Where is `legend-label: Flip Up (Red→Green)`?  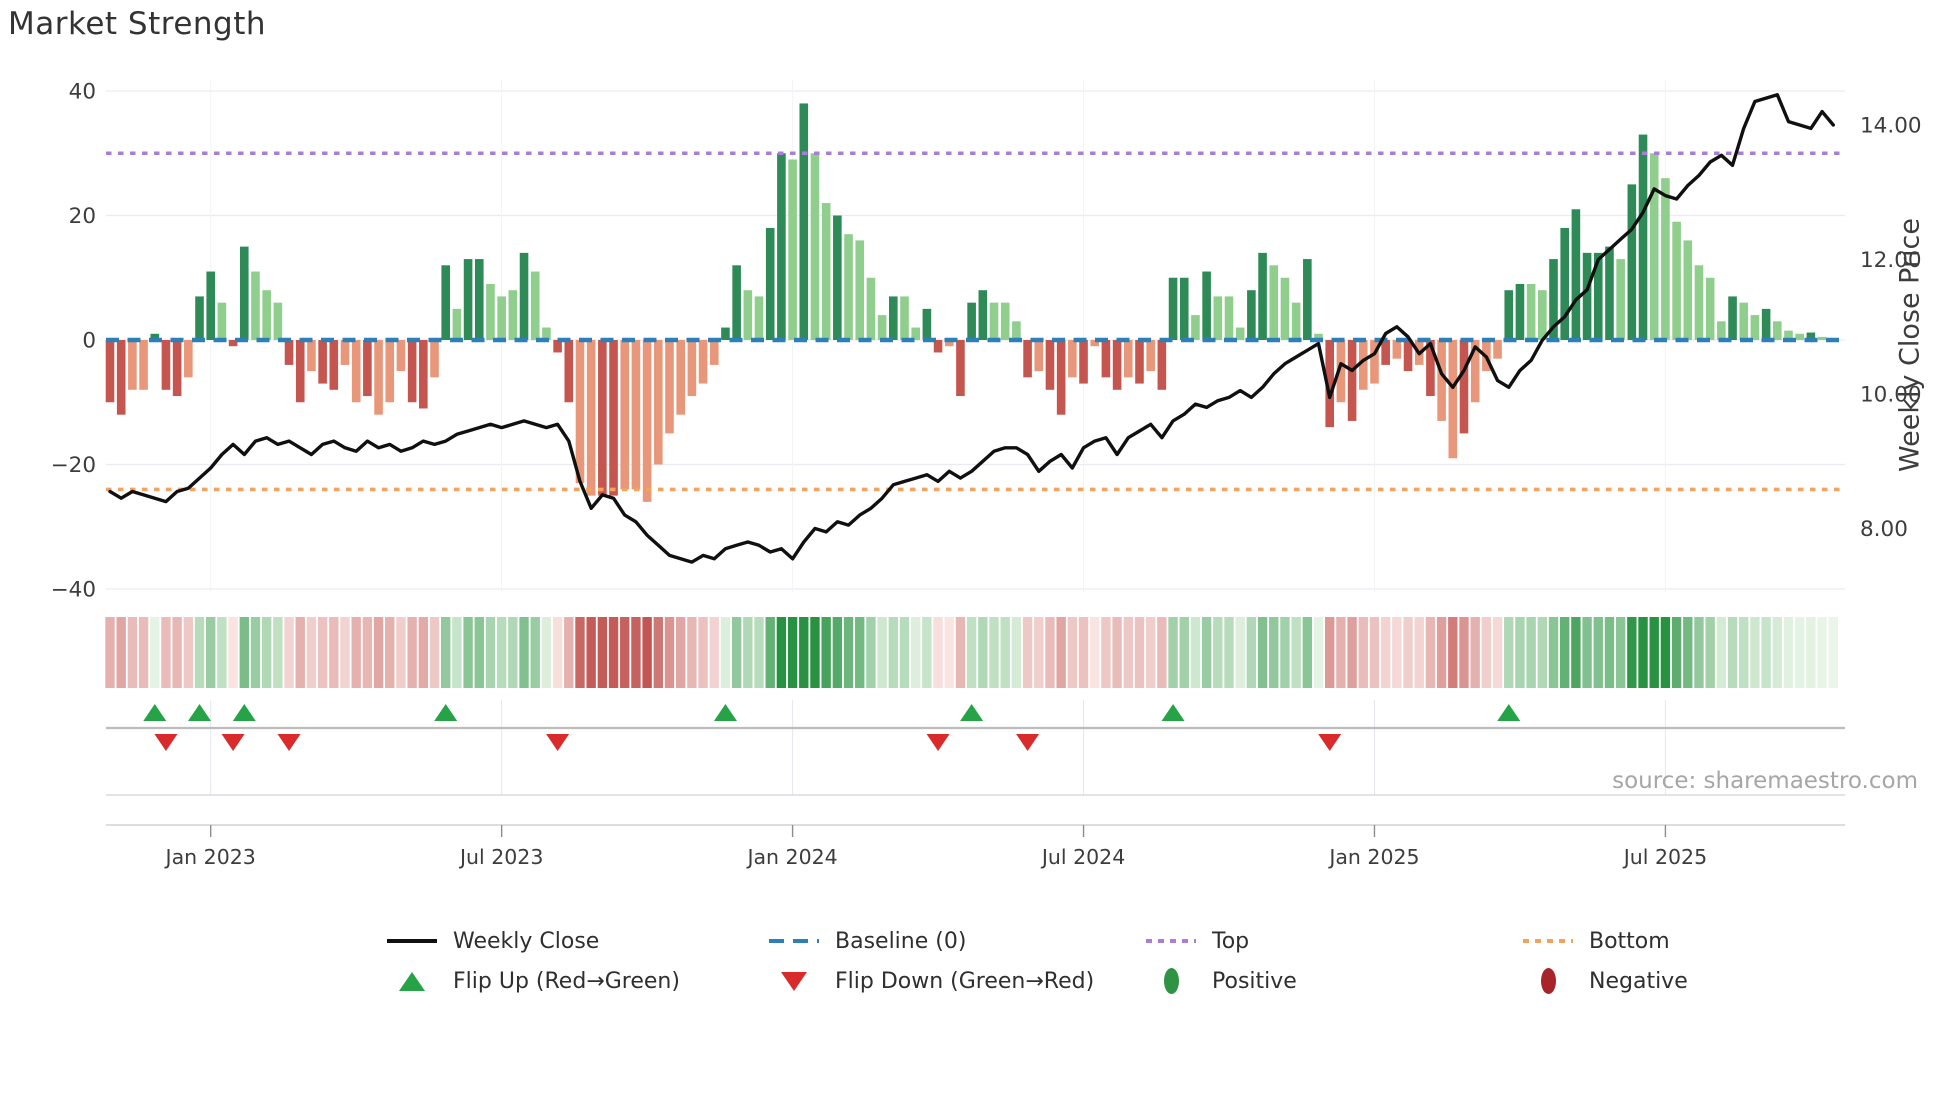 legend-label: Flip Up (Red→Green) is located at coordinates (566, 981).